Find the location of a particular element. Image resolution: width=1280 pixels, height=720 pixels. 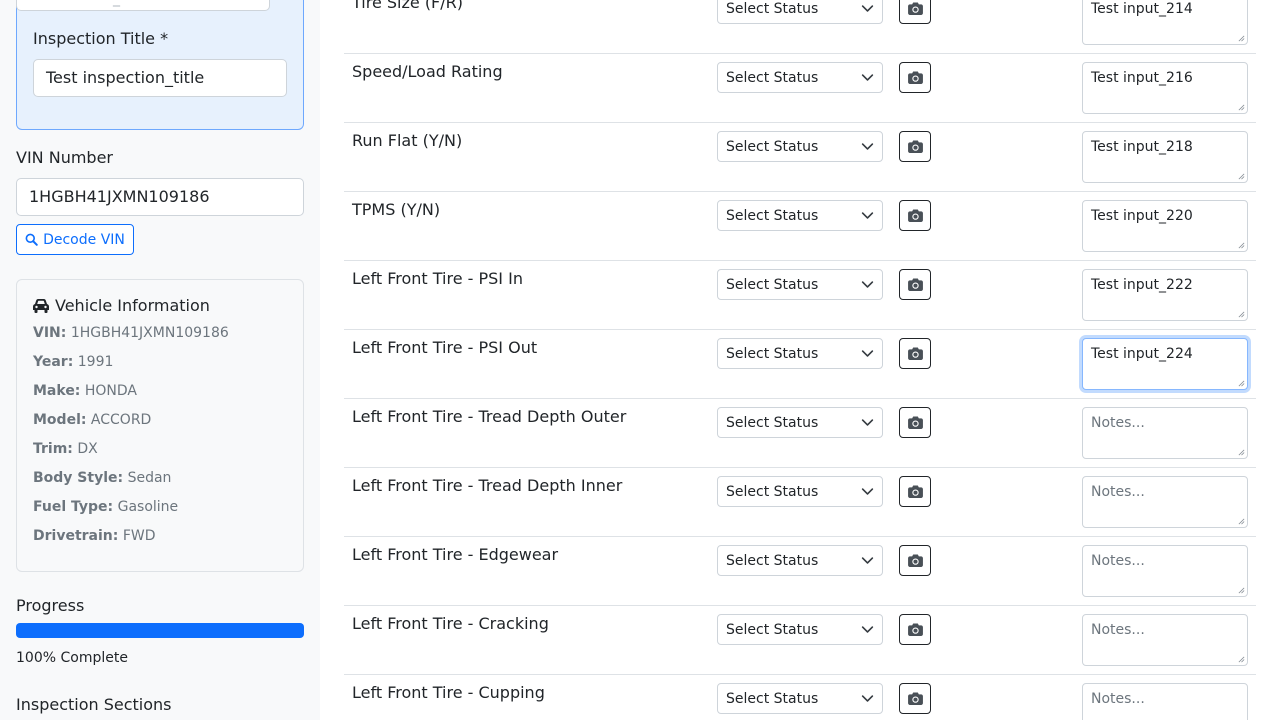

progress-text: 100% Complete is located at coordinates (72, 658).